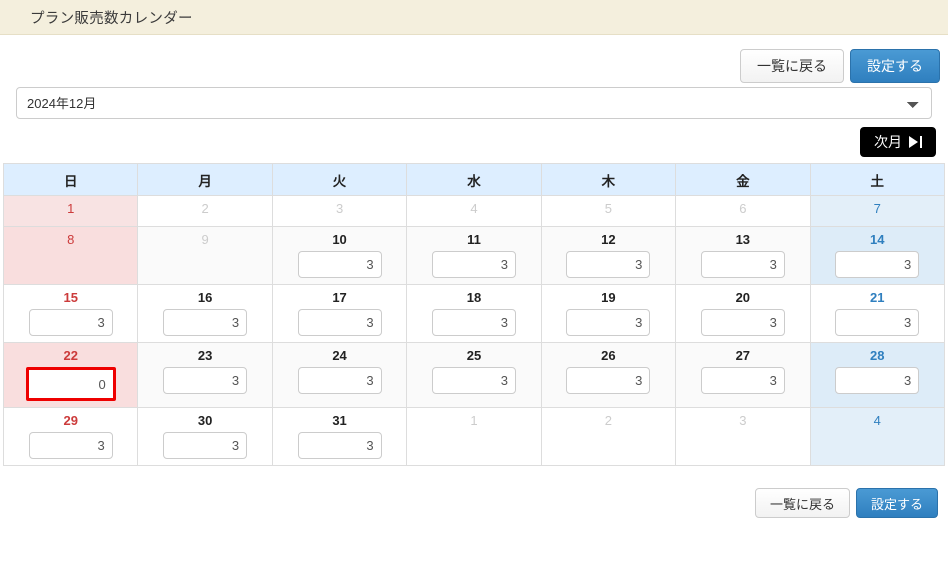 The height and width of the screenshot is (575, 948). I want to click on day-number: 13, so click(743, 239).